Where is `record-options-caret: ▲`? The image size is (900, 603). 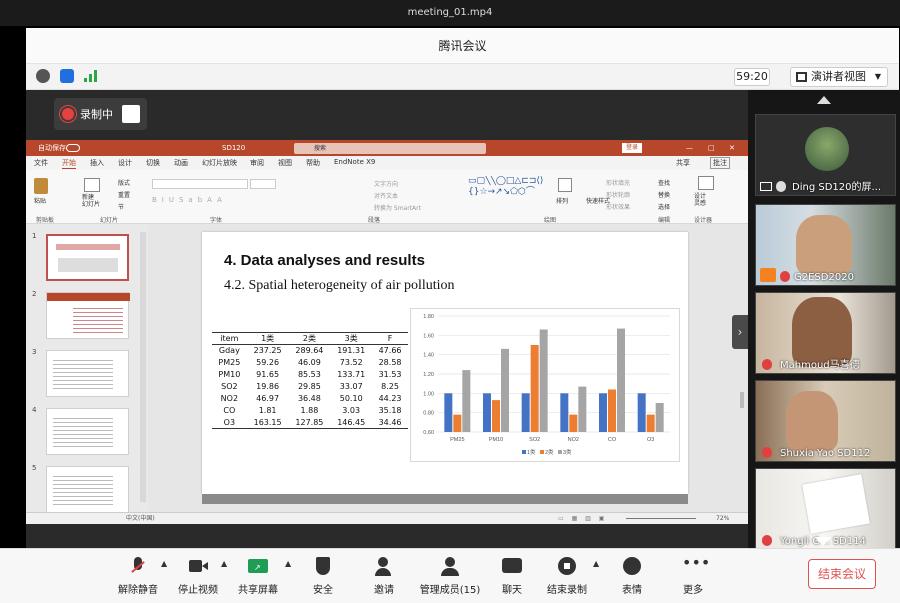 record-options-caret: ▲ is located at coordinates (596, 563).